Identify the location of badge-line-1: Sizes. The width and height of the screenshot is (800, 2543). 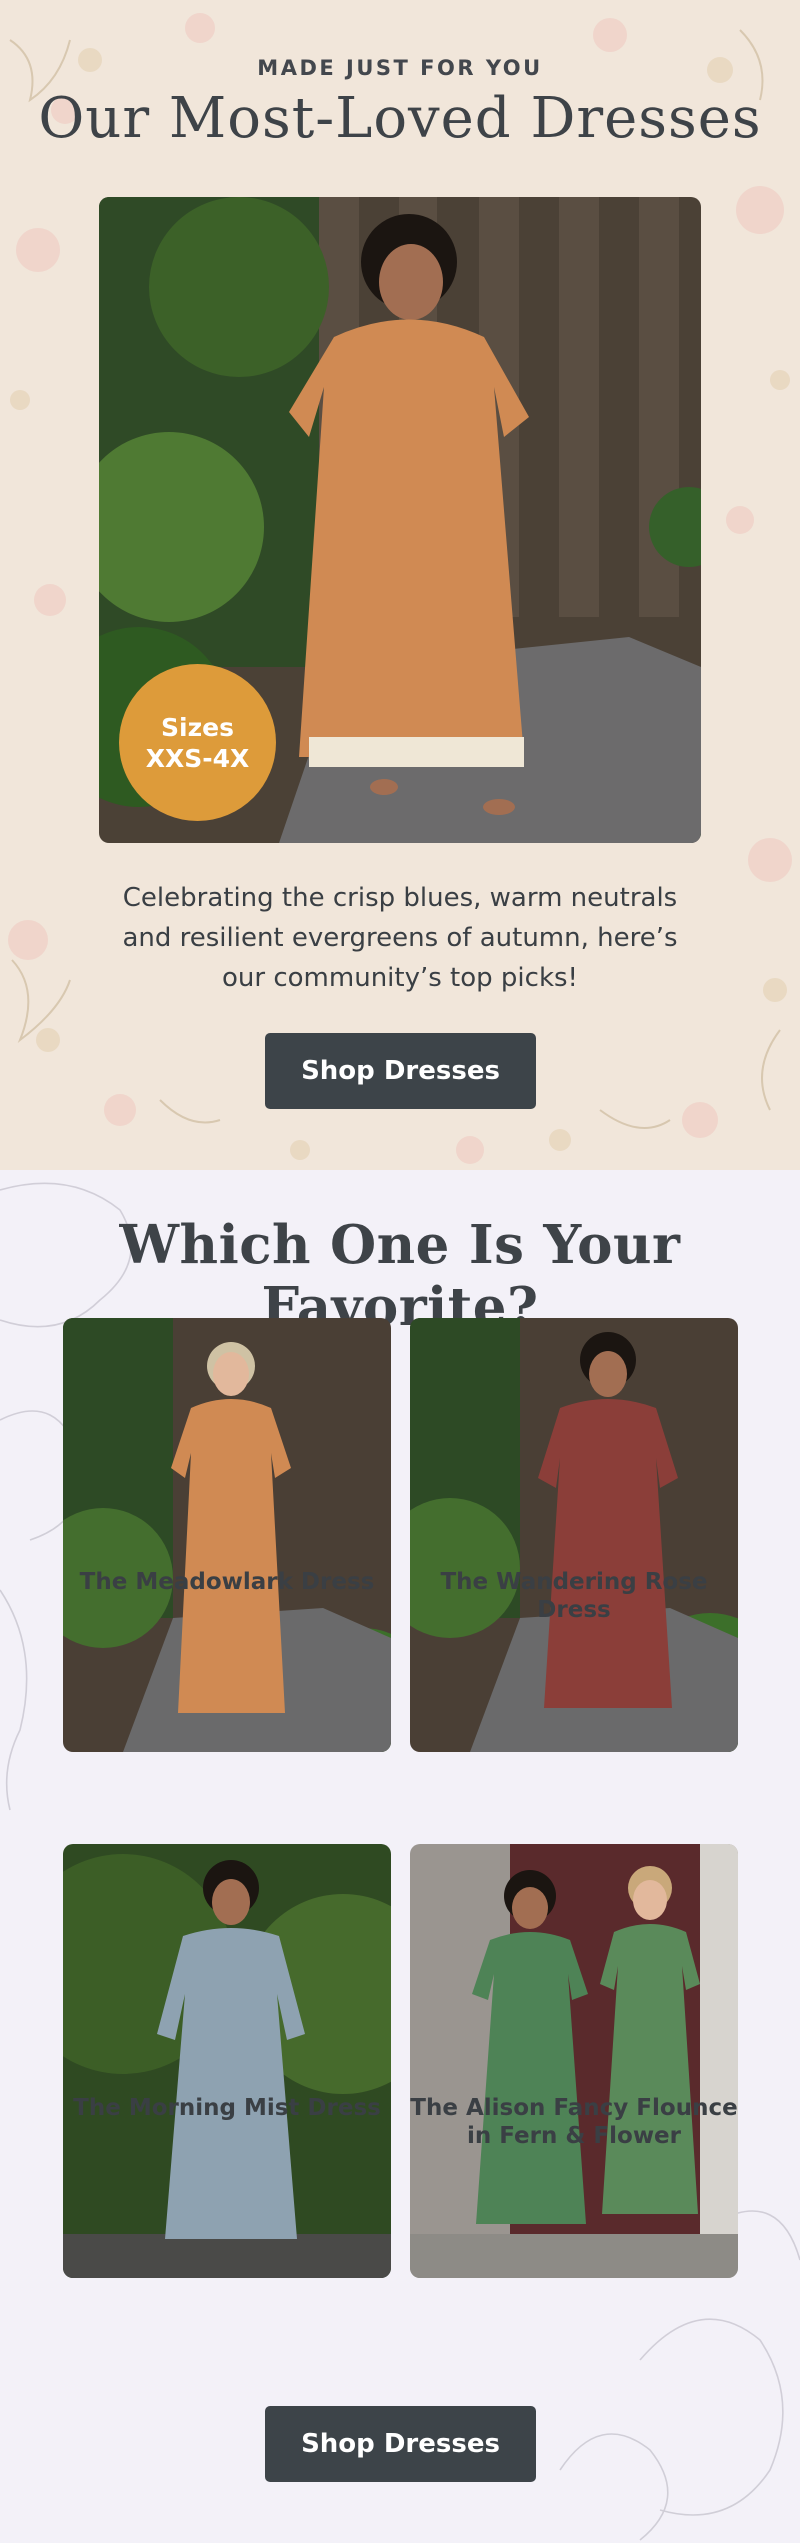
(197, 727).